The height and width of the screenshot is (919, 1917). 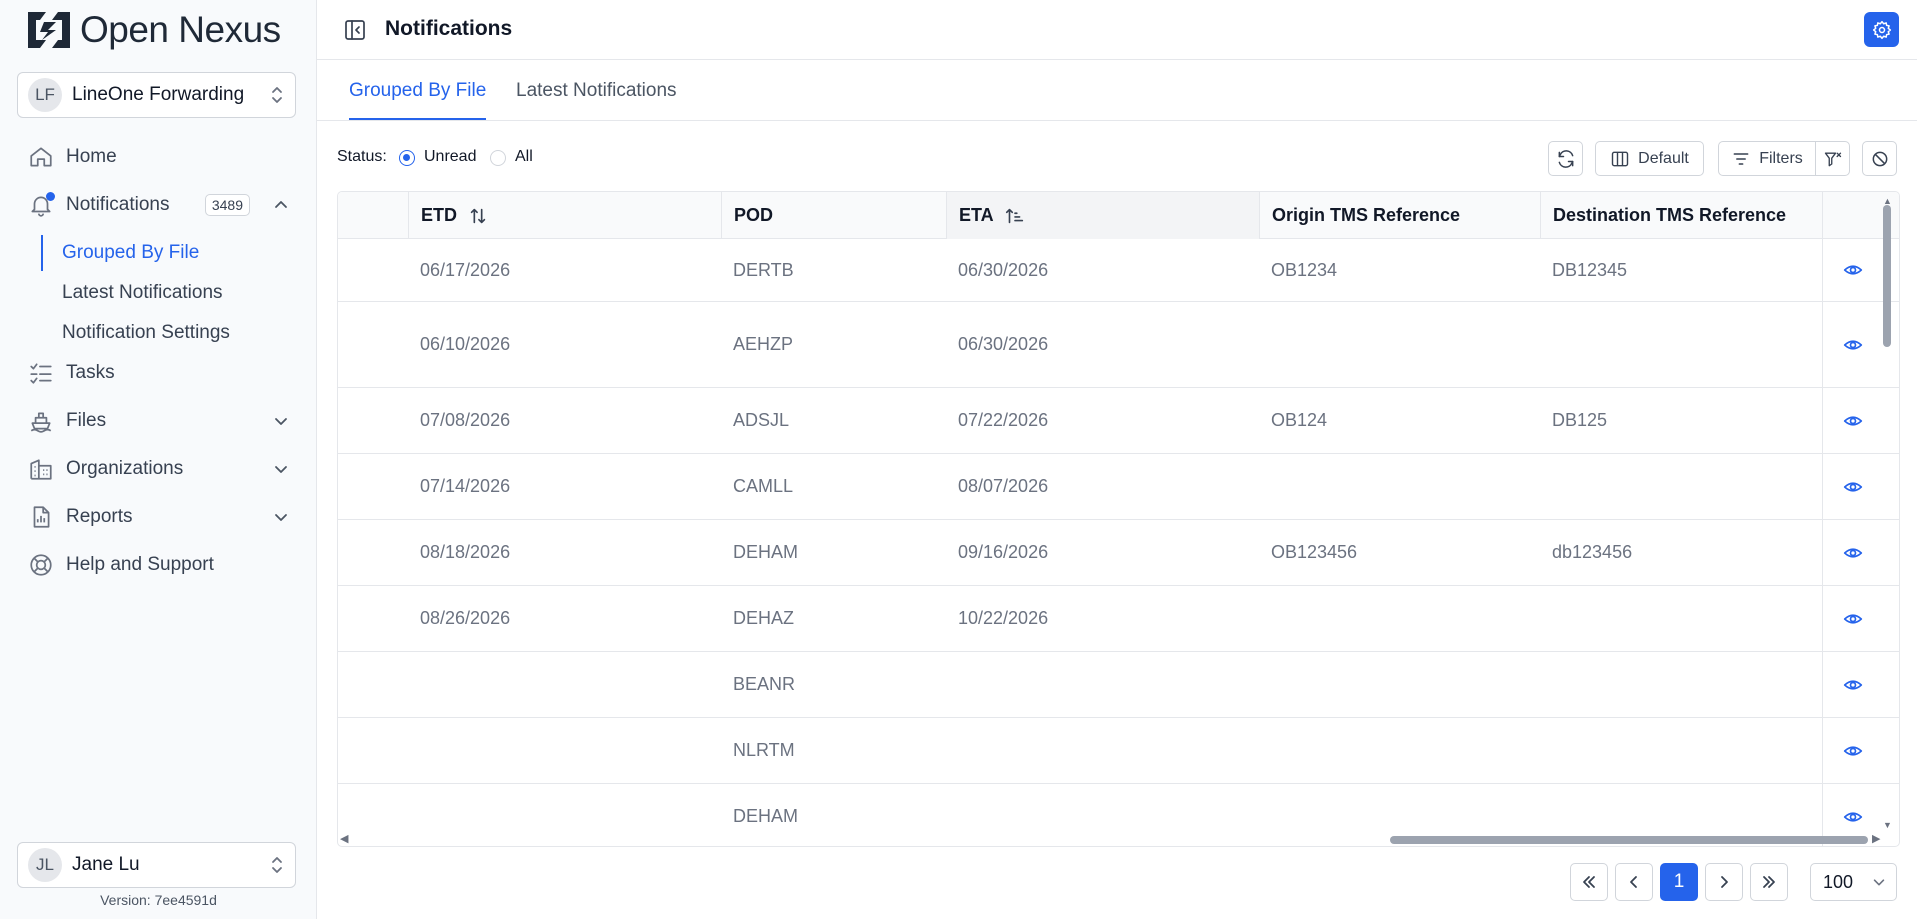 I want to click on logo: Open Nexus, so click(x=153, y=29).